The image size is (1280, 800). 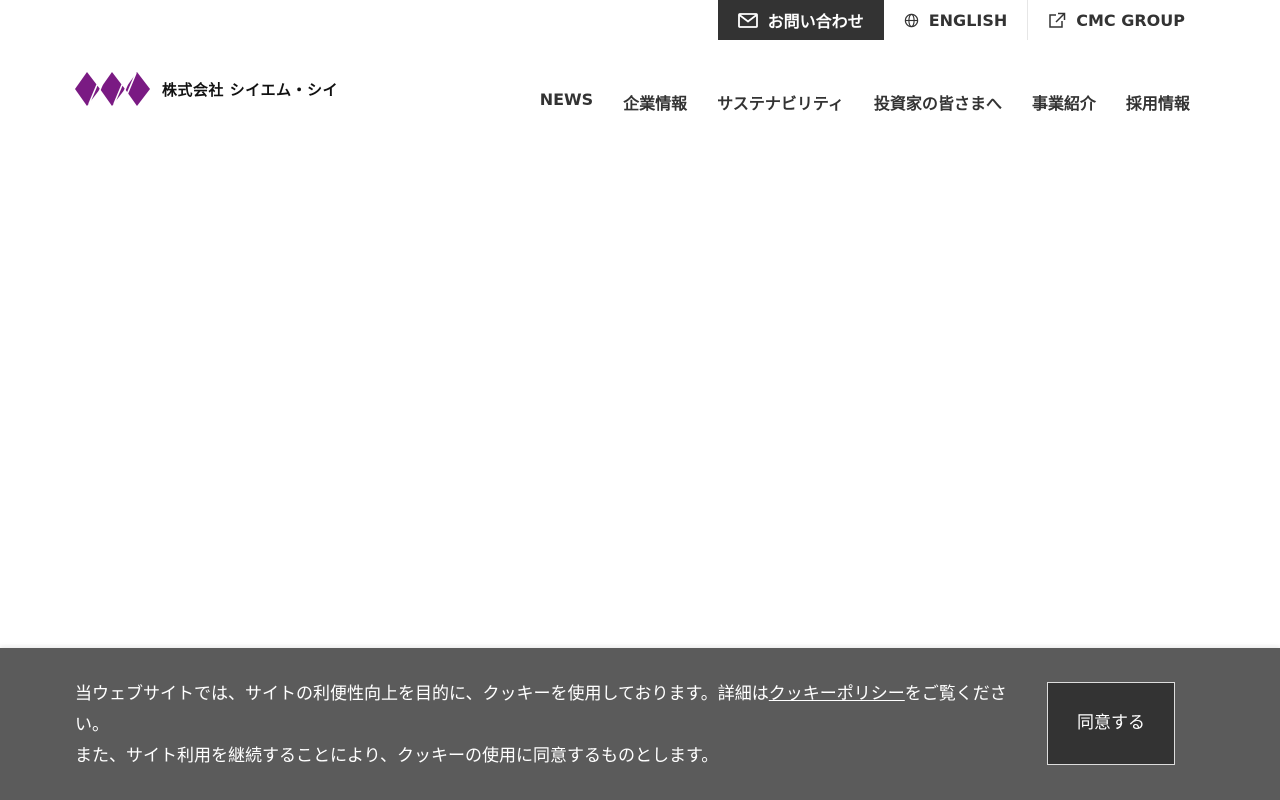 What do you see at coordinates (1064, 102) in the screenshot?
I see `nav-item-business: 事業紹介` at bounding box center [1064, 102].